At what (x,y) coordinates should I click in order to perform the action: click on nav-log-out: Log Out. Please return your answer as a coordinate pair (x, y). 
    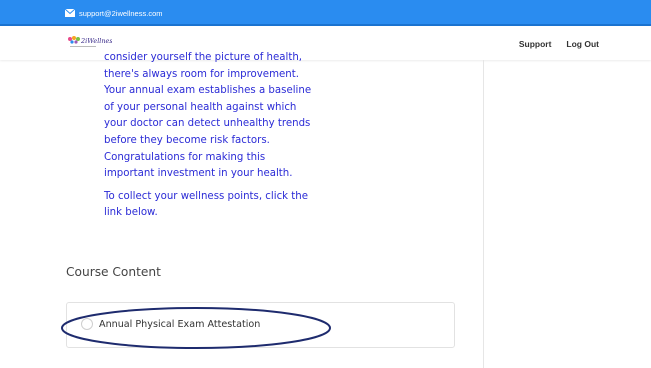
    Looking at the image, I should click on (582, 44).